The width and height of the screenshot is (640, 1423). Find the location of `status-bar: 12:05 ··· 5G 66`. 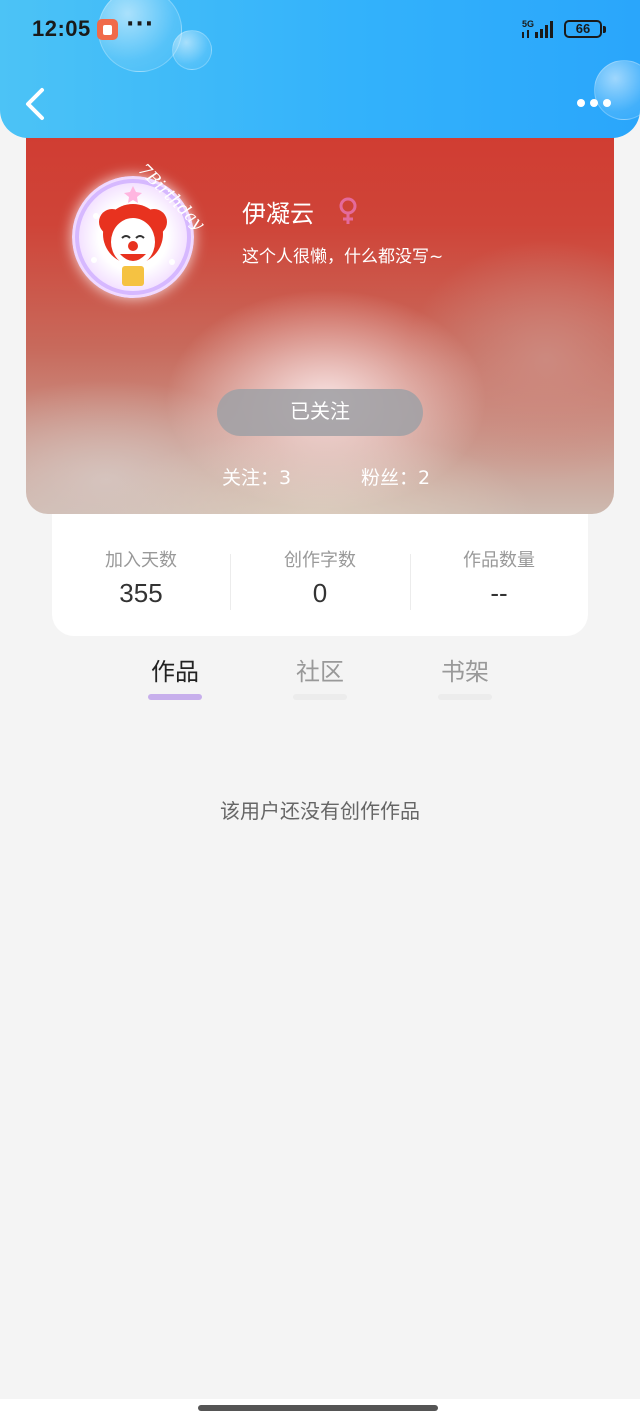

status-bar: 12:05 ··· 5G 66 is located at coordinates (320, 30).